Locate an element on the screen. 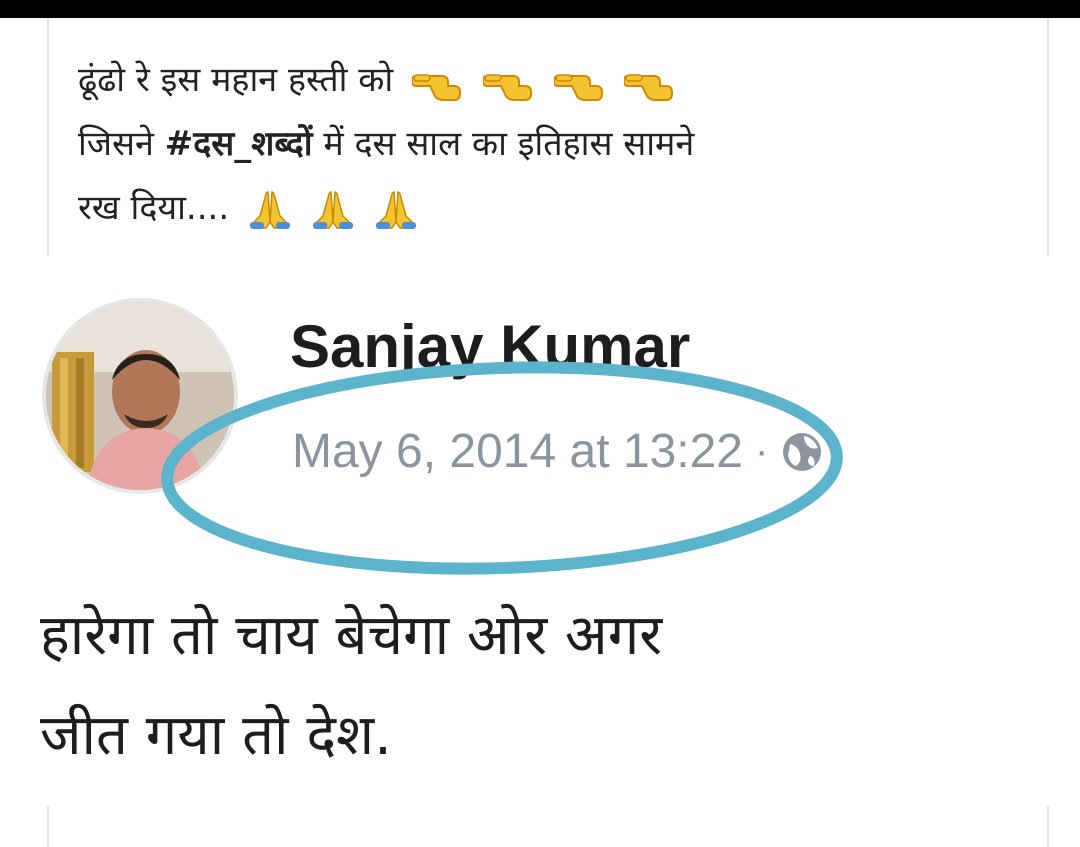  body-line-1: हारेगा तो चाय बेचेगा ओर अगर is located at coordinates (351, 635).